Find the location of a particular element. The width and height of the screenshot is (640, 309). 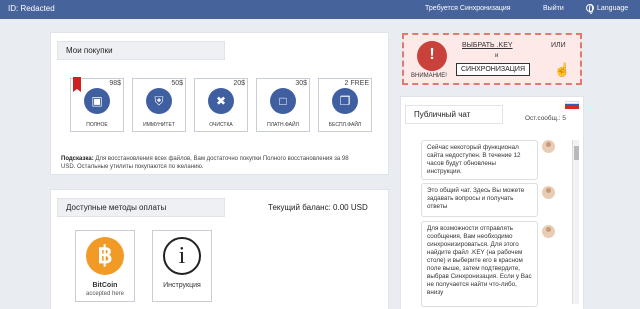

sync-required-link: Требуется Синхронизация is located at coordinates (468, 8).